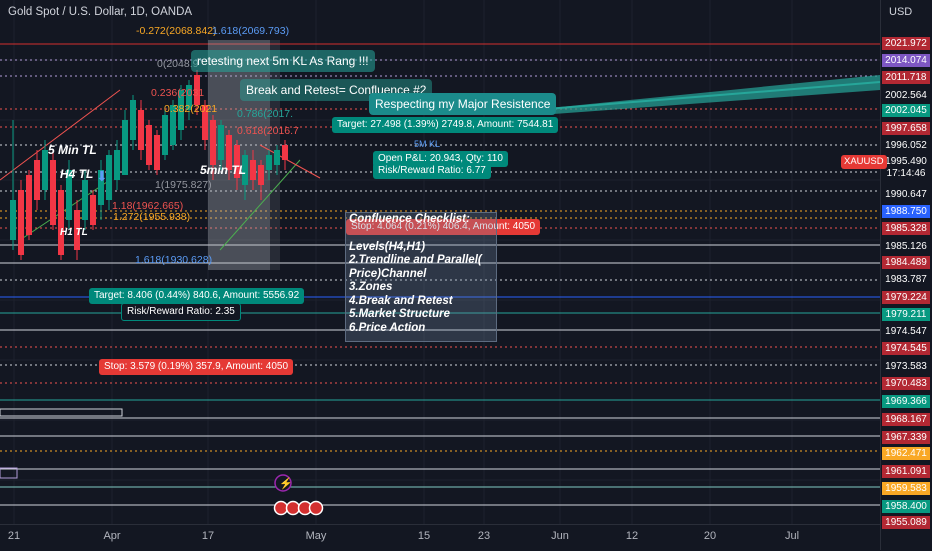 Image resolution: width=932 pixels, height=551 pixels. I want to click on time-axis-label: Jul, so click(792, 536).